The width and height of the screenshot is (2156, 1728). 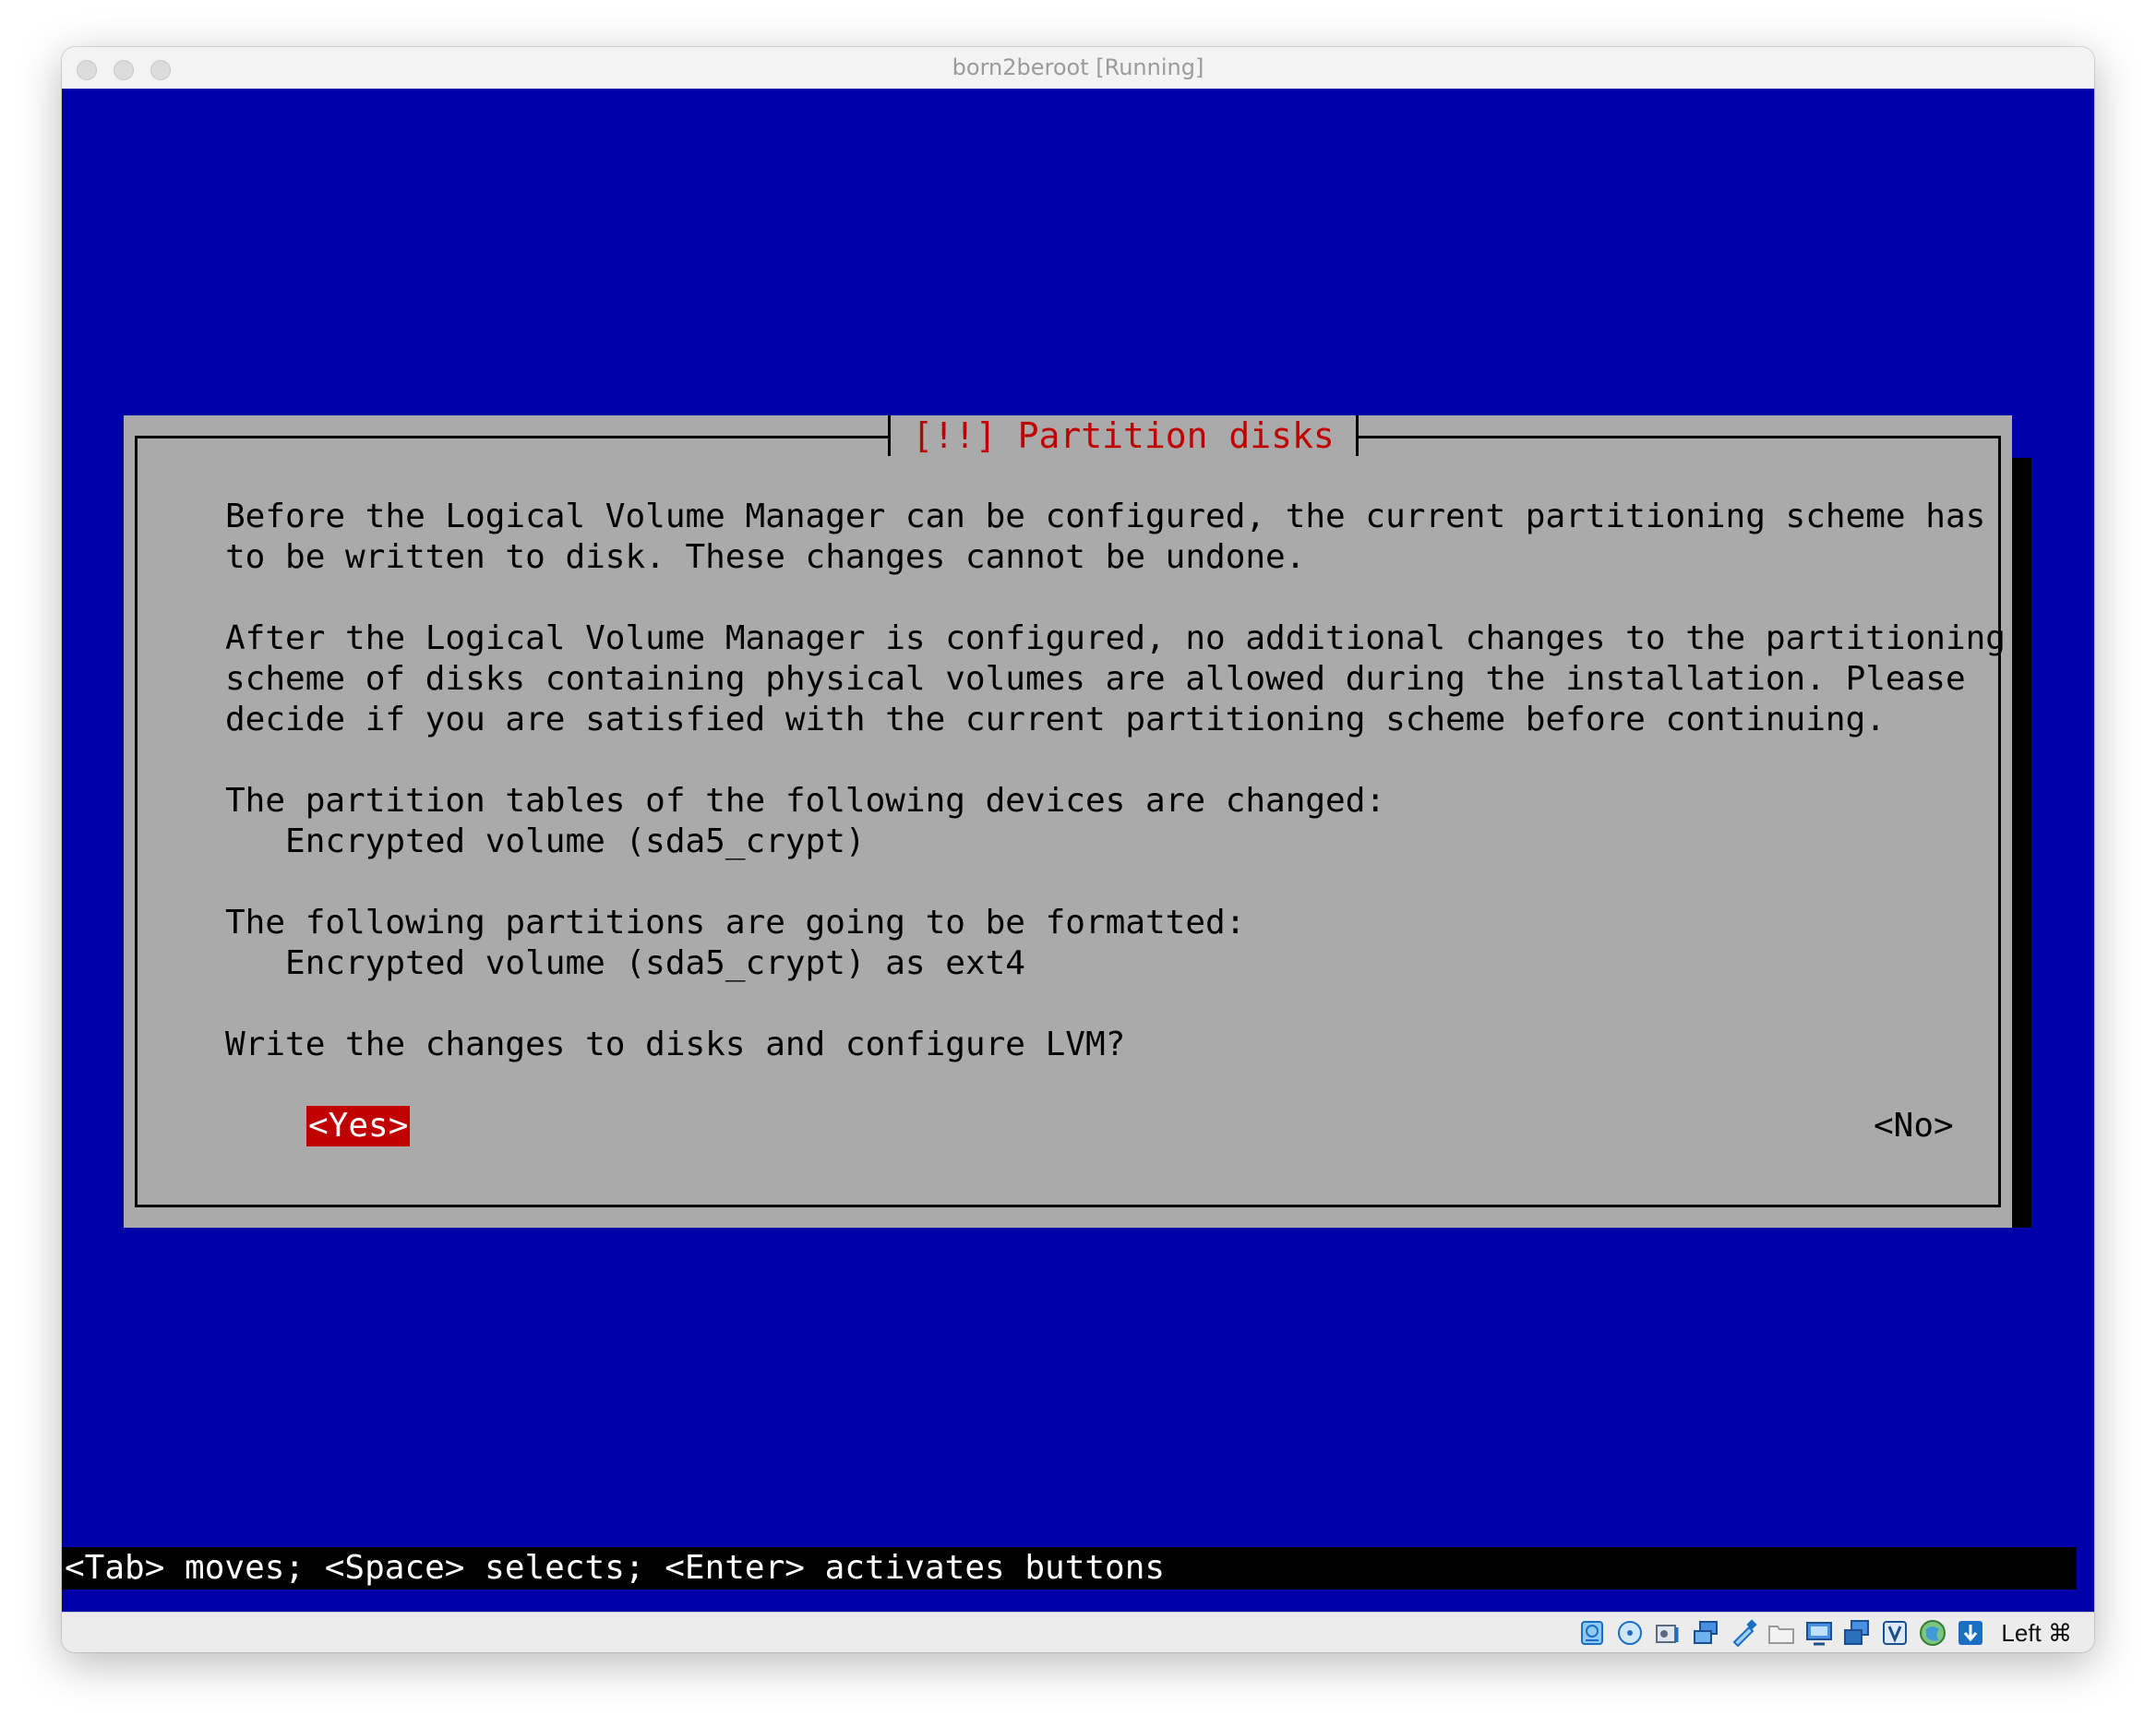 I want to click on vrde-icon, so click(x=1895, y=1633).